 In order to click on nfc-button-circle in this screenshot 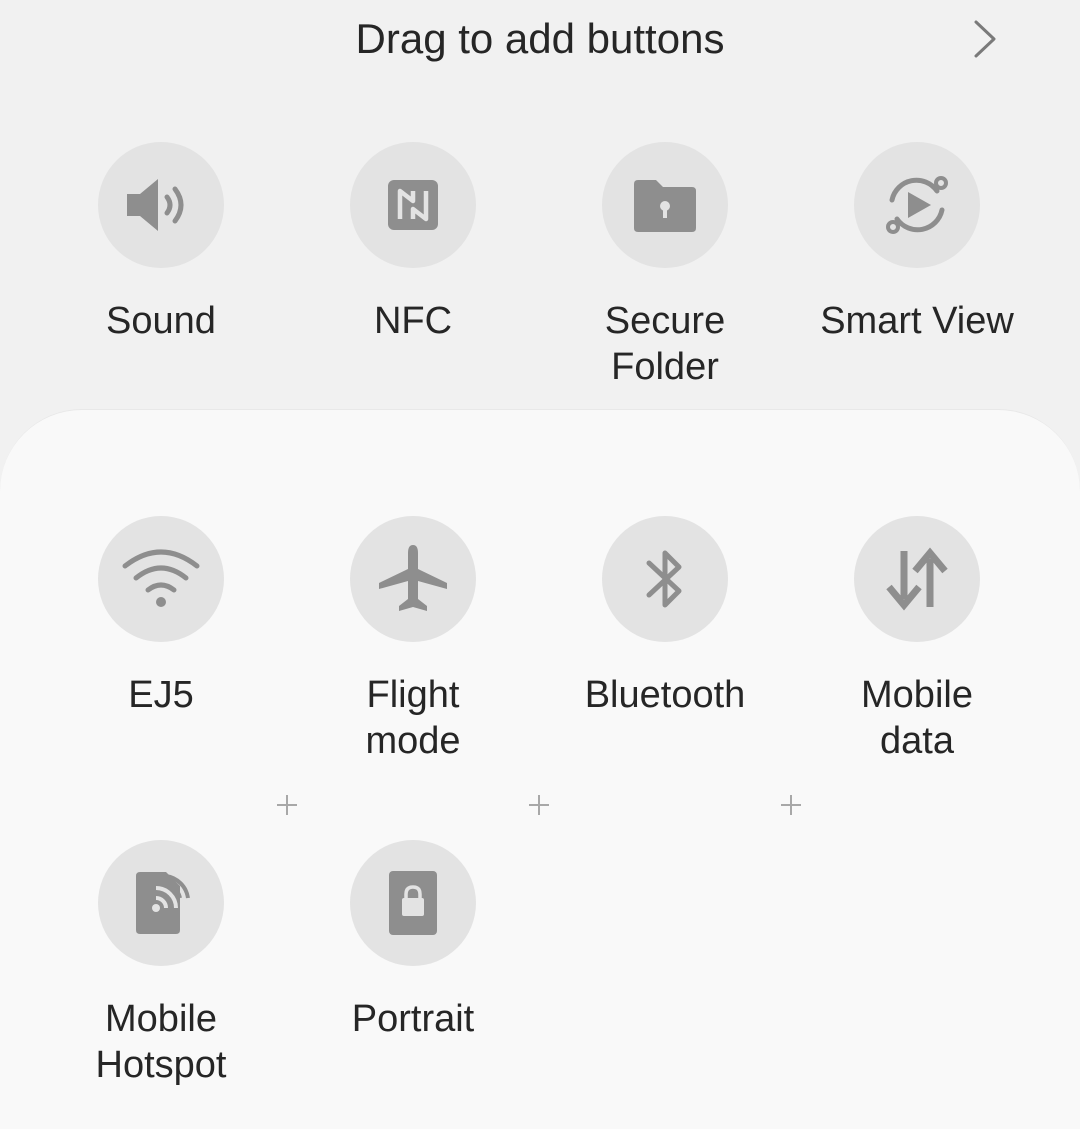, I will do `click(413, 205)`.